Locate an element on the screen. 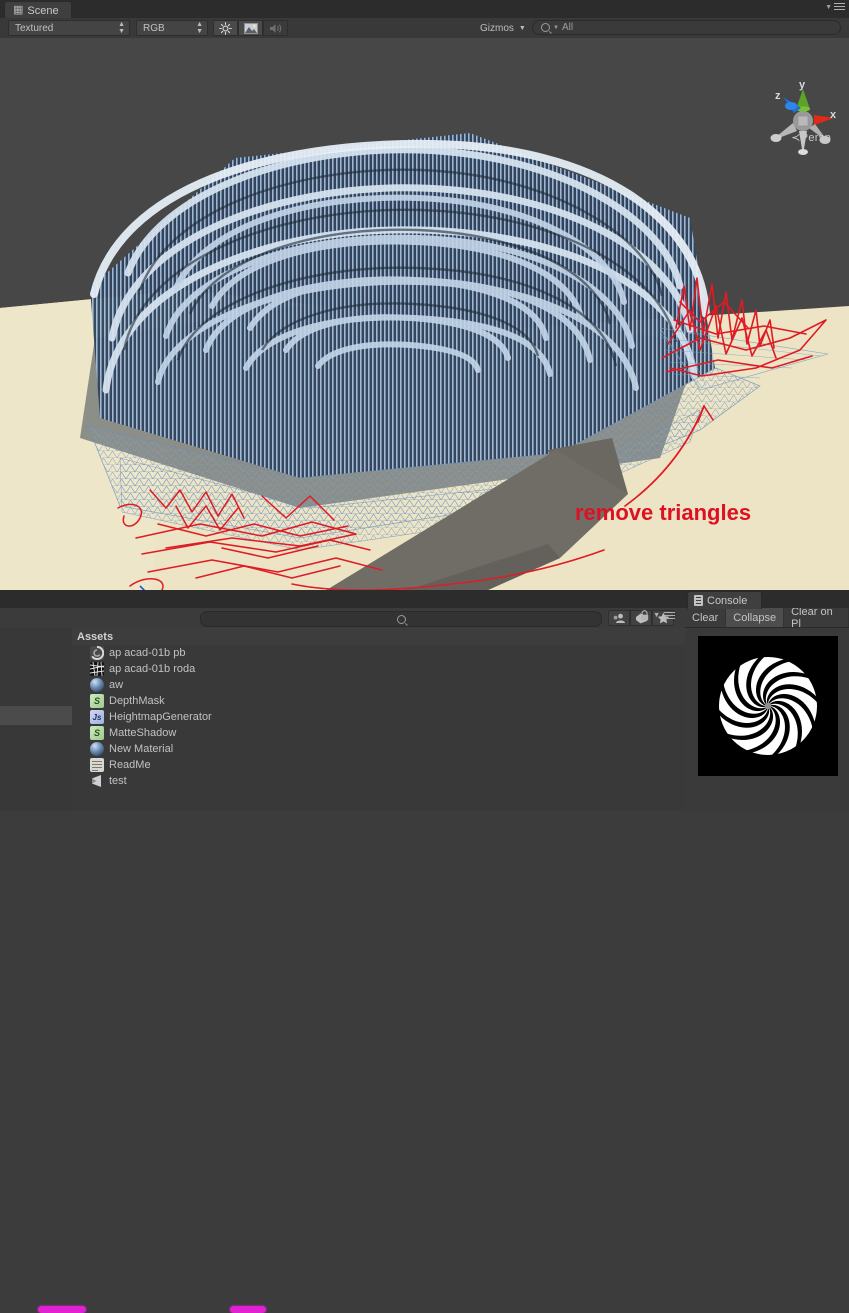  project-panel-controls: ▼ is located at coordinates (657, 615).